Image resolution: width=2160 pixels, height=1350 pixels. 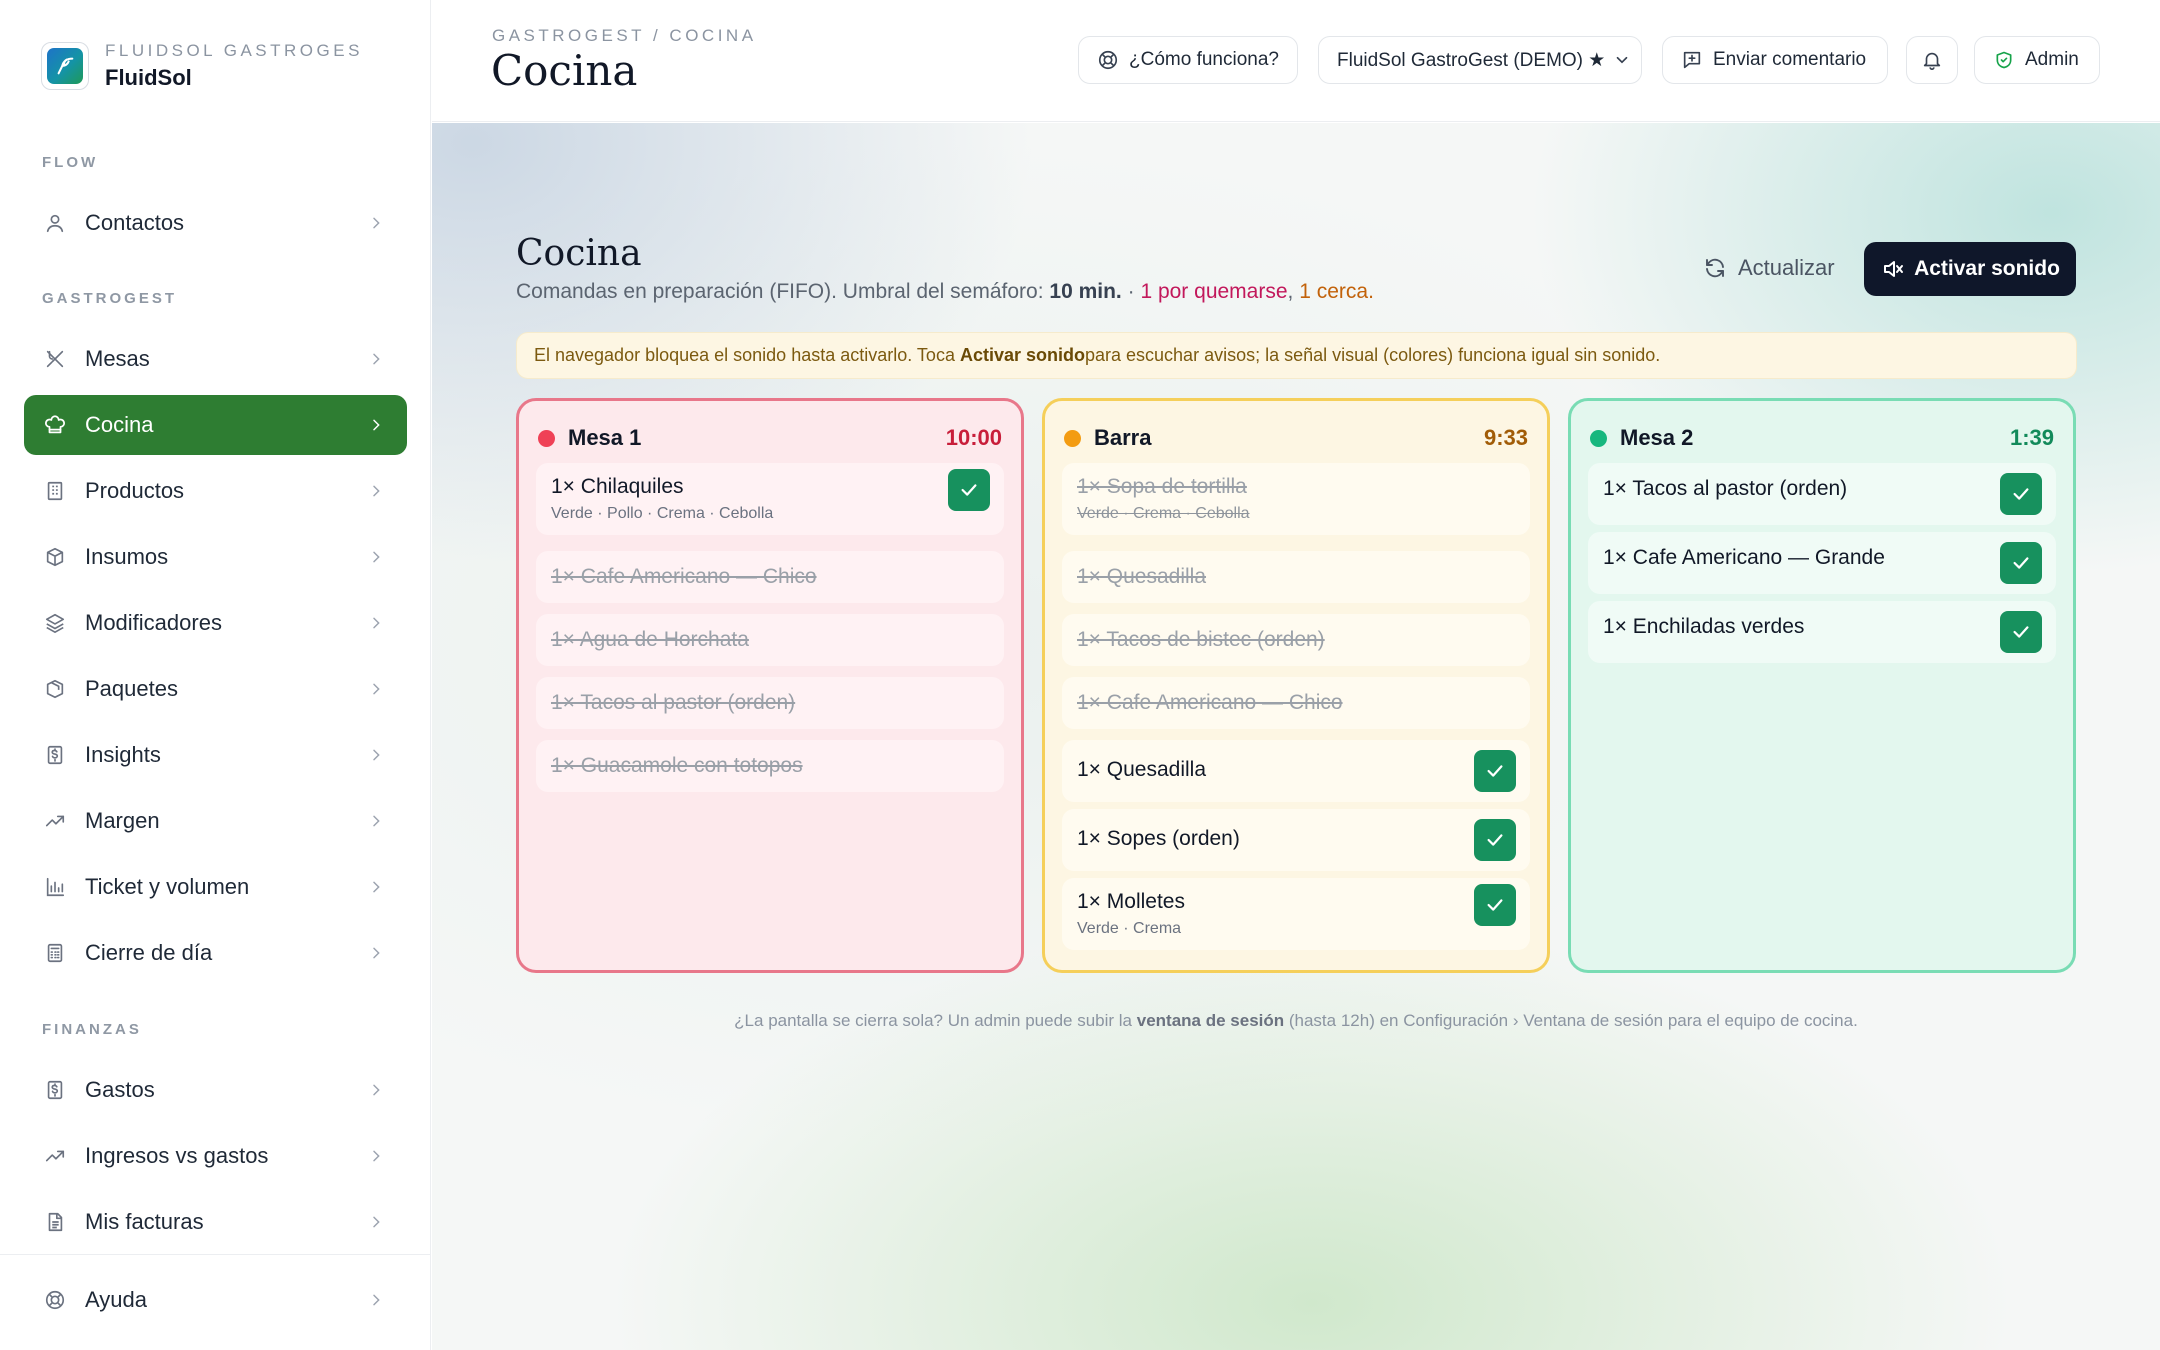 I want to click on admin-button: Admin, so click(x=2037, y=60).